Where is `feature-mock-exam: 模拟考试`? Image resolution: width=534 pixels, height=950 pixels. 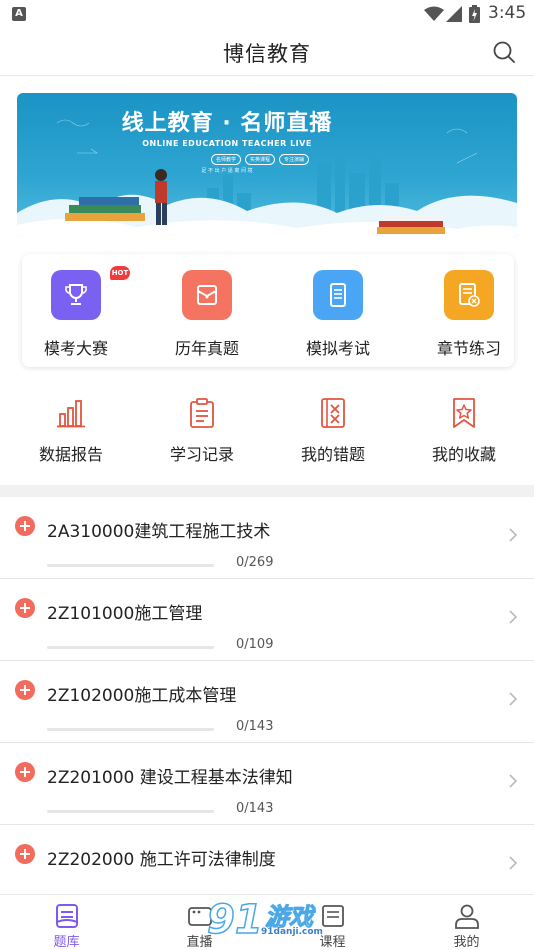 feature-mock-exam: 模拟考试 is located at coordinates (338, 315).